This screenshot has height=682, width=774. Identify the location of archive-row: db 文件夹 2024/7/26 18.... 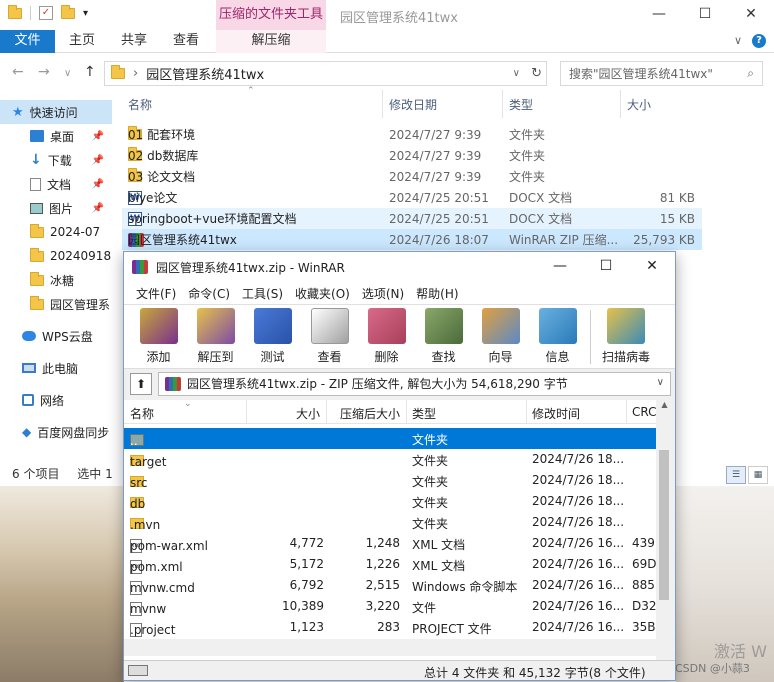
(390, 501).